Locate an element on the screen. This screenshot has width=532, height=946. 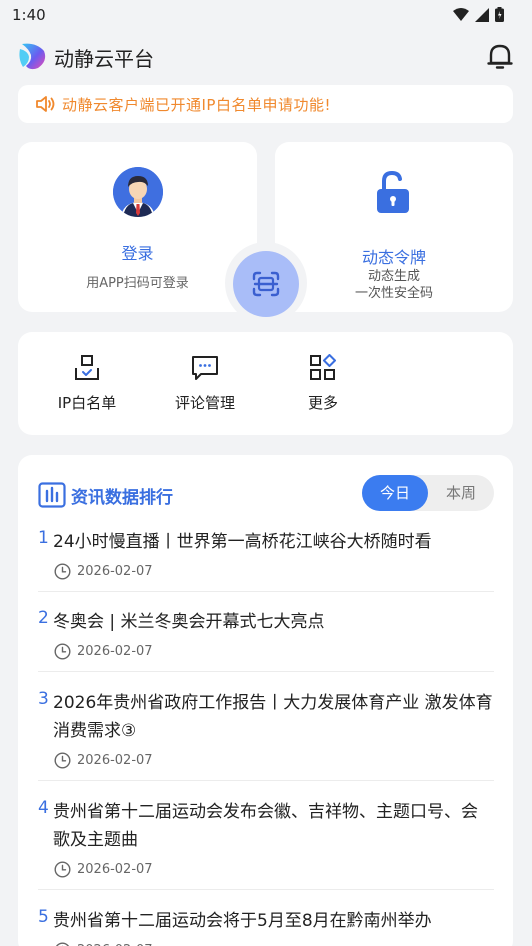
news-item: 1 24小时慢直播丨世界第一高桥花江峡谷大桥随时看 2026-02-07 is located at coordinates (266, 558).